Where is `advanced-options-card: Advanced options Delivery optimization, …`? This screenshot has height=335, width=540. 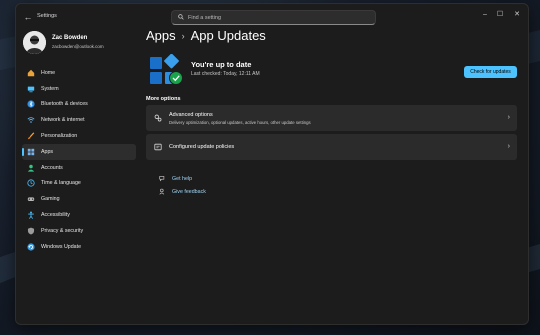 advanced-options-card: Advanced options Delivery optimization, … is located at coordinates (331, 118).